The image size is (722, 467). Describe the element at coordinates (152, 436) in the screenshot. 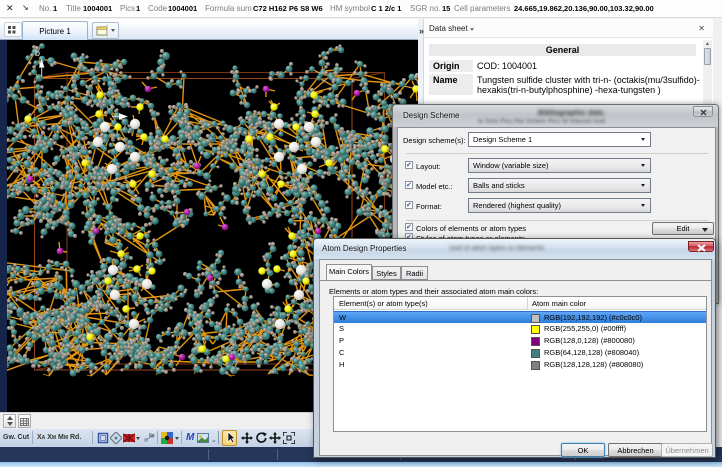

I see `svg-text: Fe` at that location.